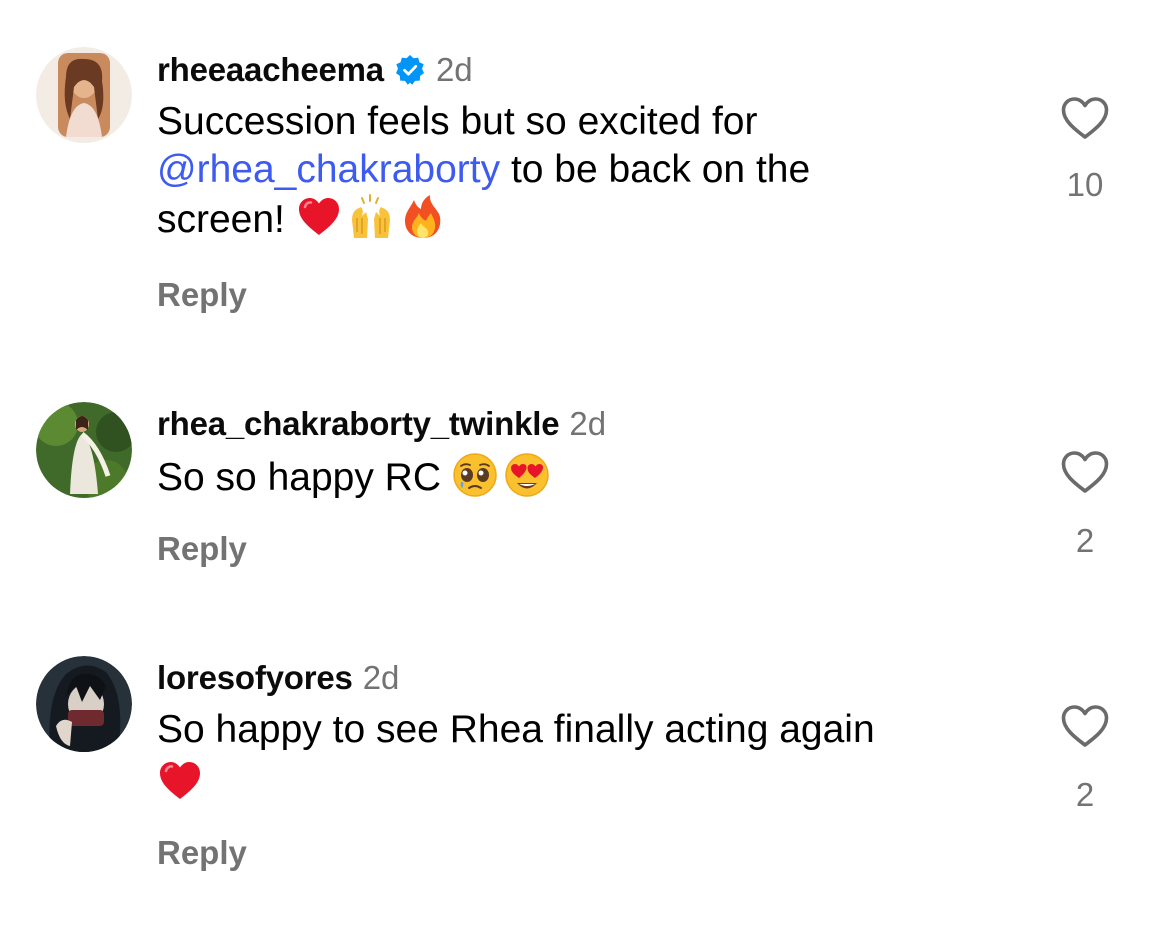  I want to click on heart-eyes-emoji, so click(527, 475).